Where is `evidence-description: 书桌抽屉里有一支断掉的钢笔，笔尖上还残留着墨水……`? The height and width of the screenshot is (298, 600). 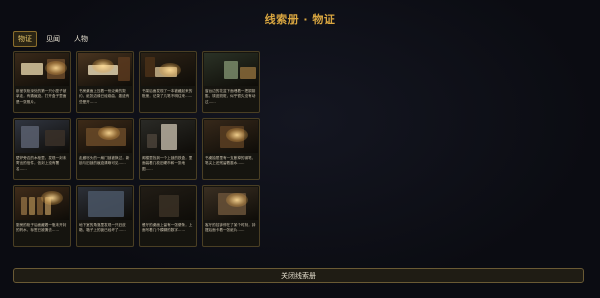
evidence-description: 书桌抽屉里有一支断掉的钢笔，笔尖上还残留着墨水…… is located at coordinates (230, 161).